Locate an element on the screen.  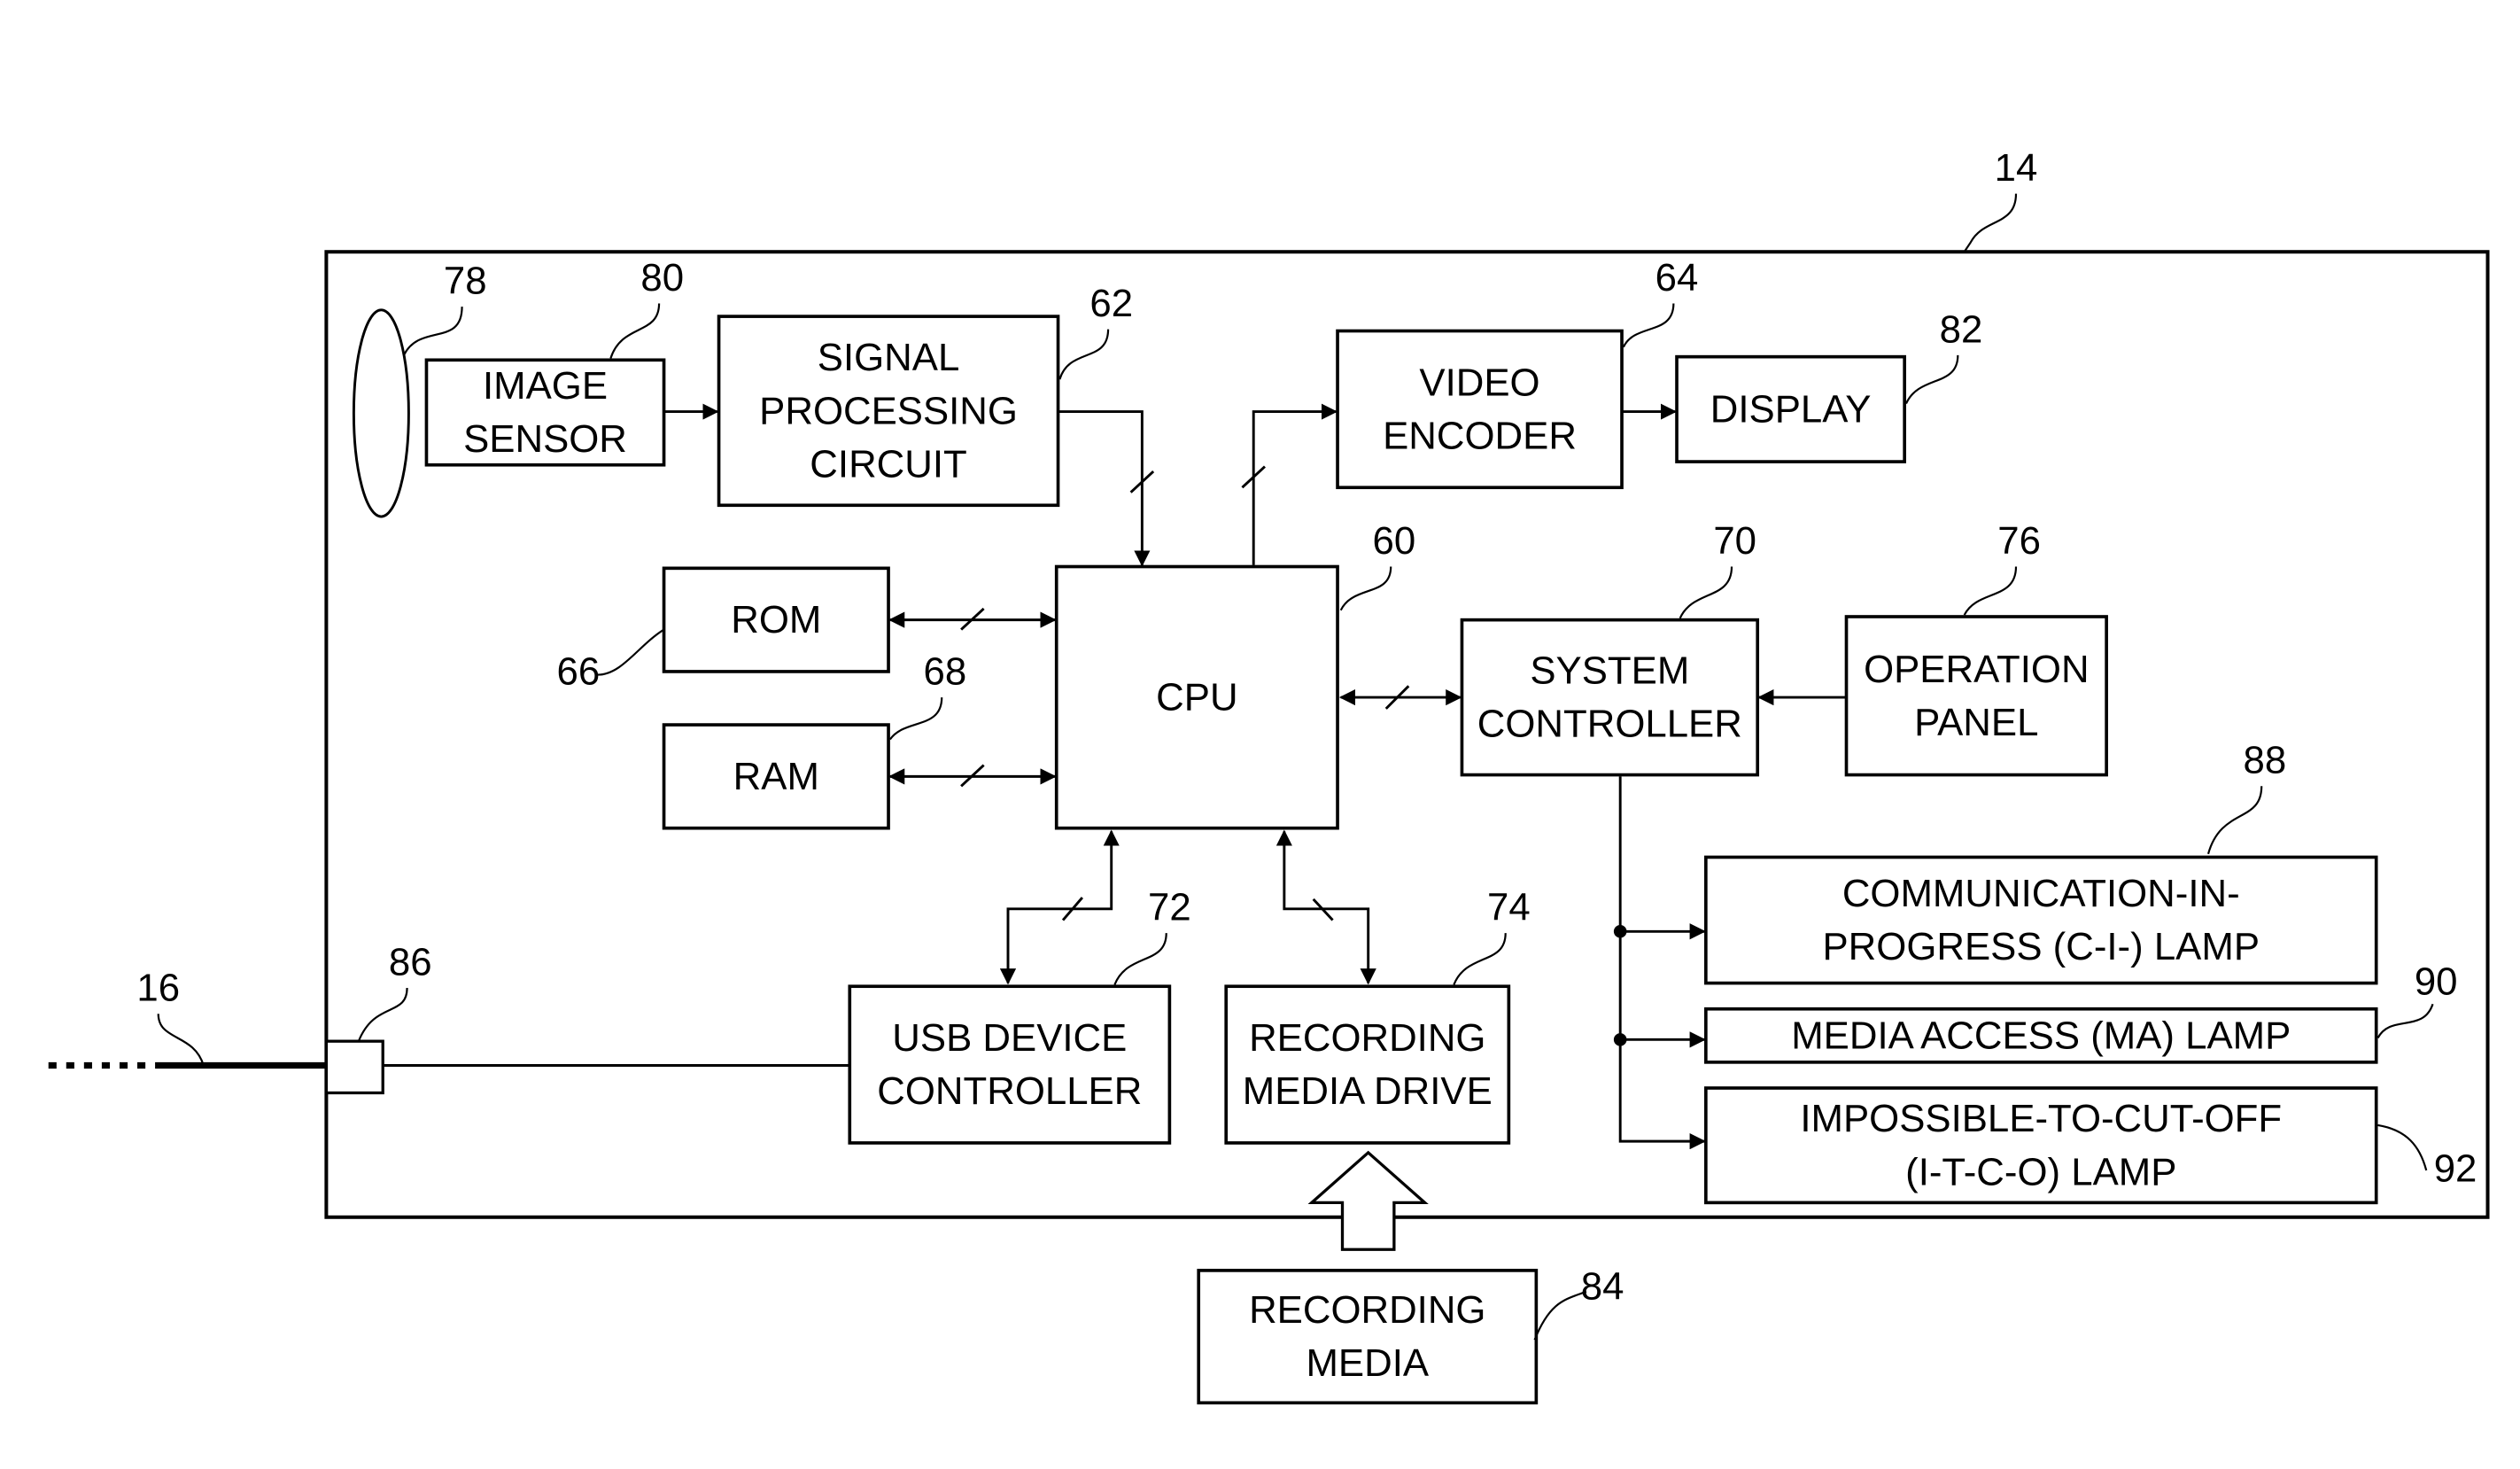
ref-label-lens: 78 is located at coordinates (465, 281).